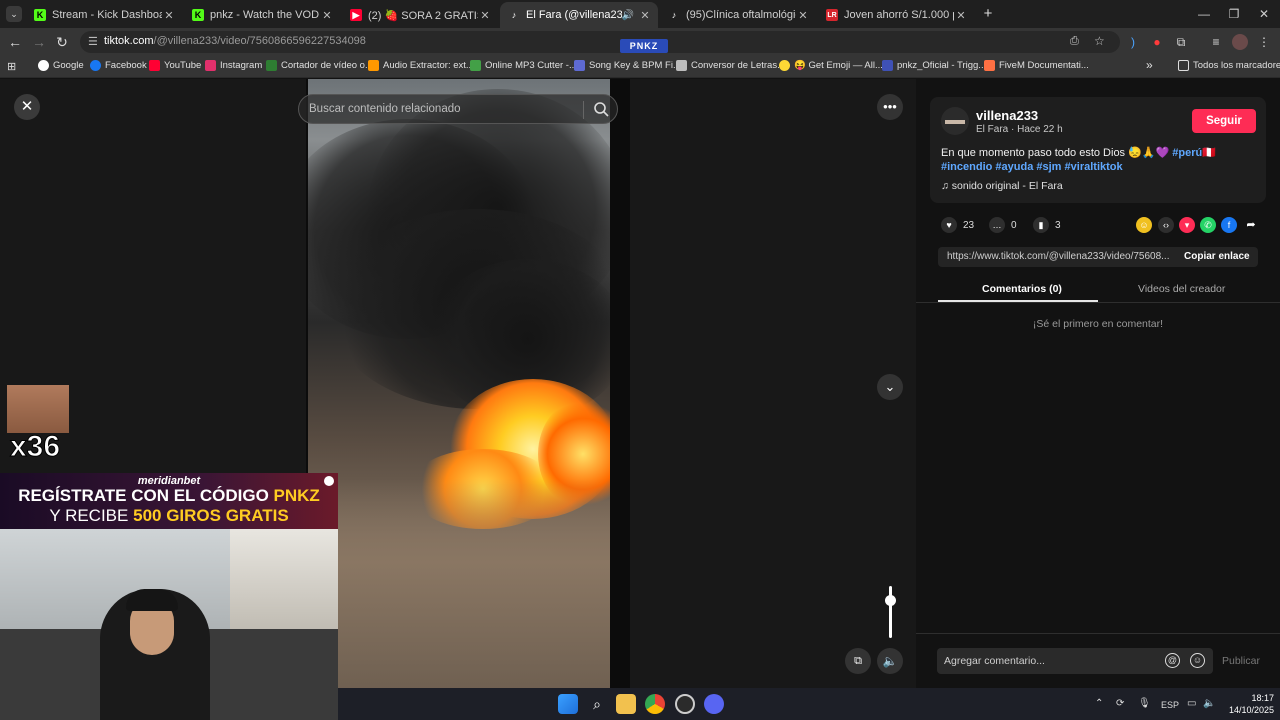 The image size is (1280, 720). Describe the element at coordinates (1251, 225) in the screenshot. I see `share-arrow-icon: ➦` at that location.